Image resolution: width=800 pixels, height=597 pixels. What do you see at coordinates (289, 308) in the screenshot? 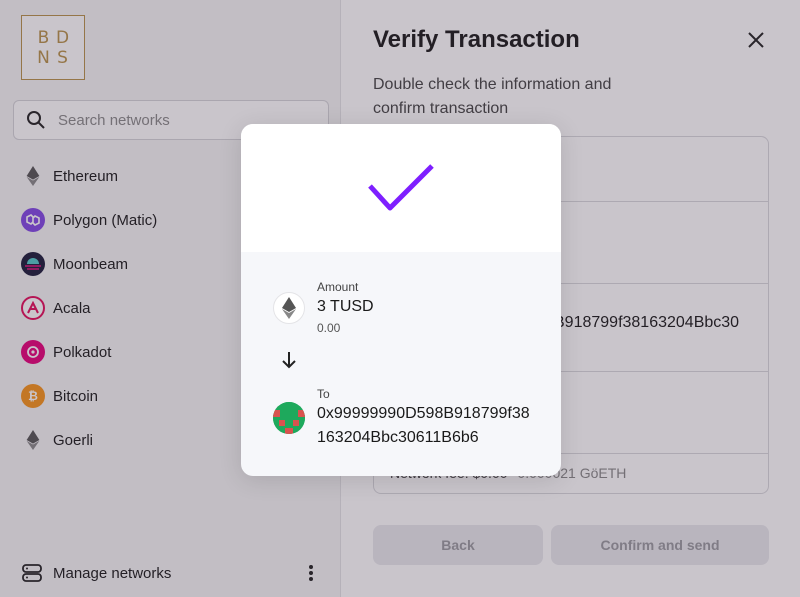
I see `ethereum-icon` at bounding box center [289, 308].